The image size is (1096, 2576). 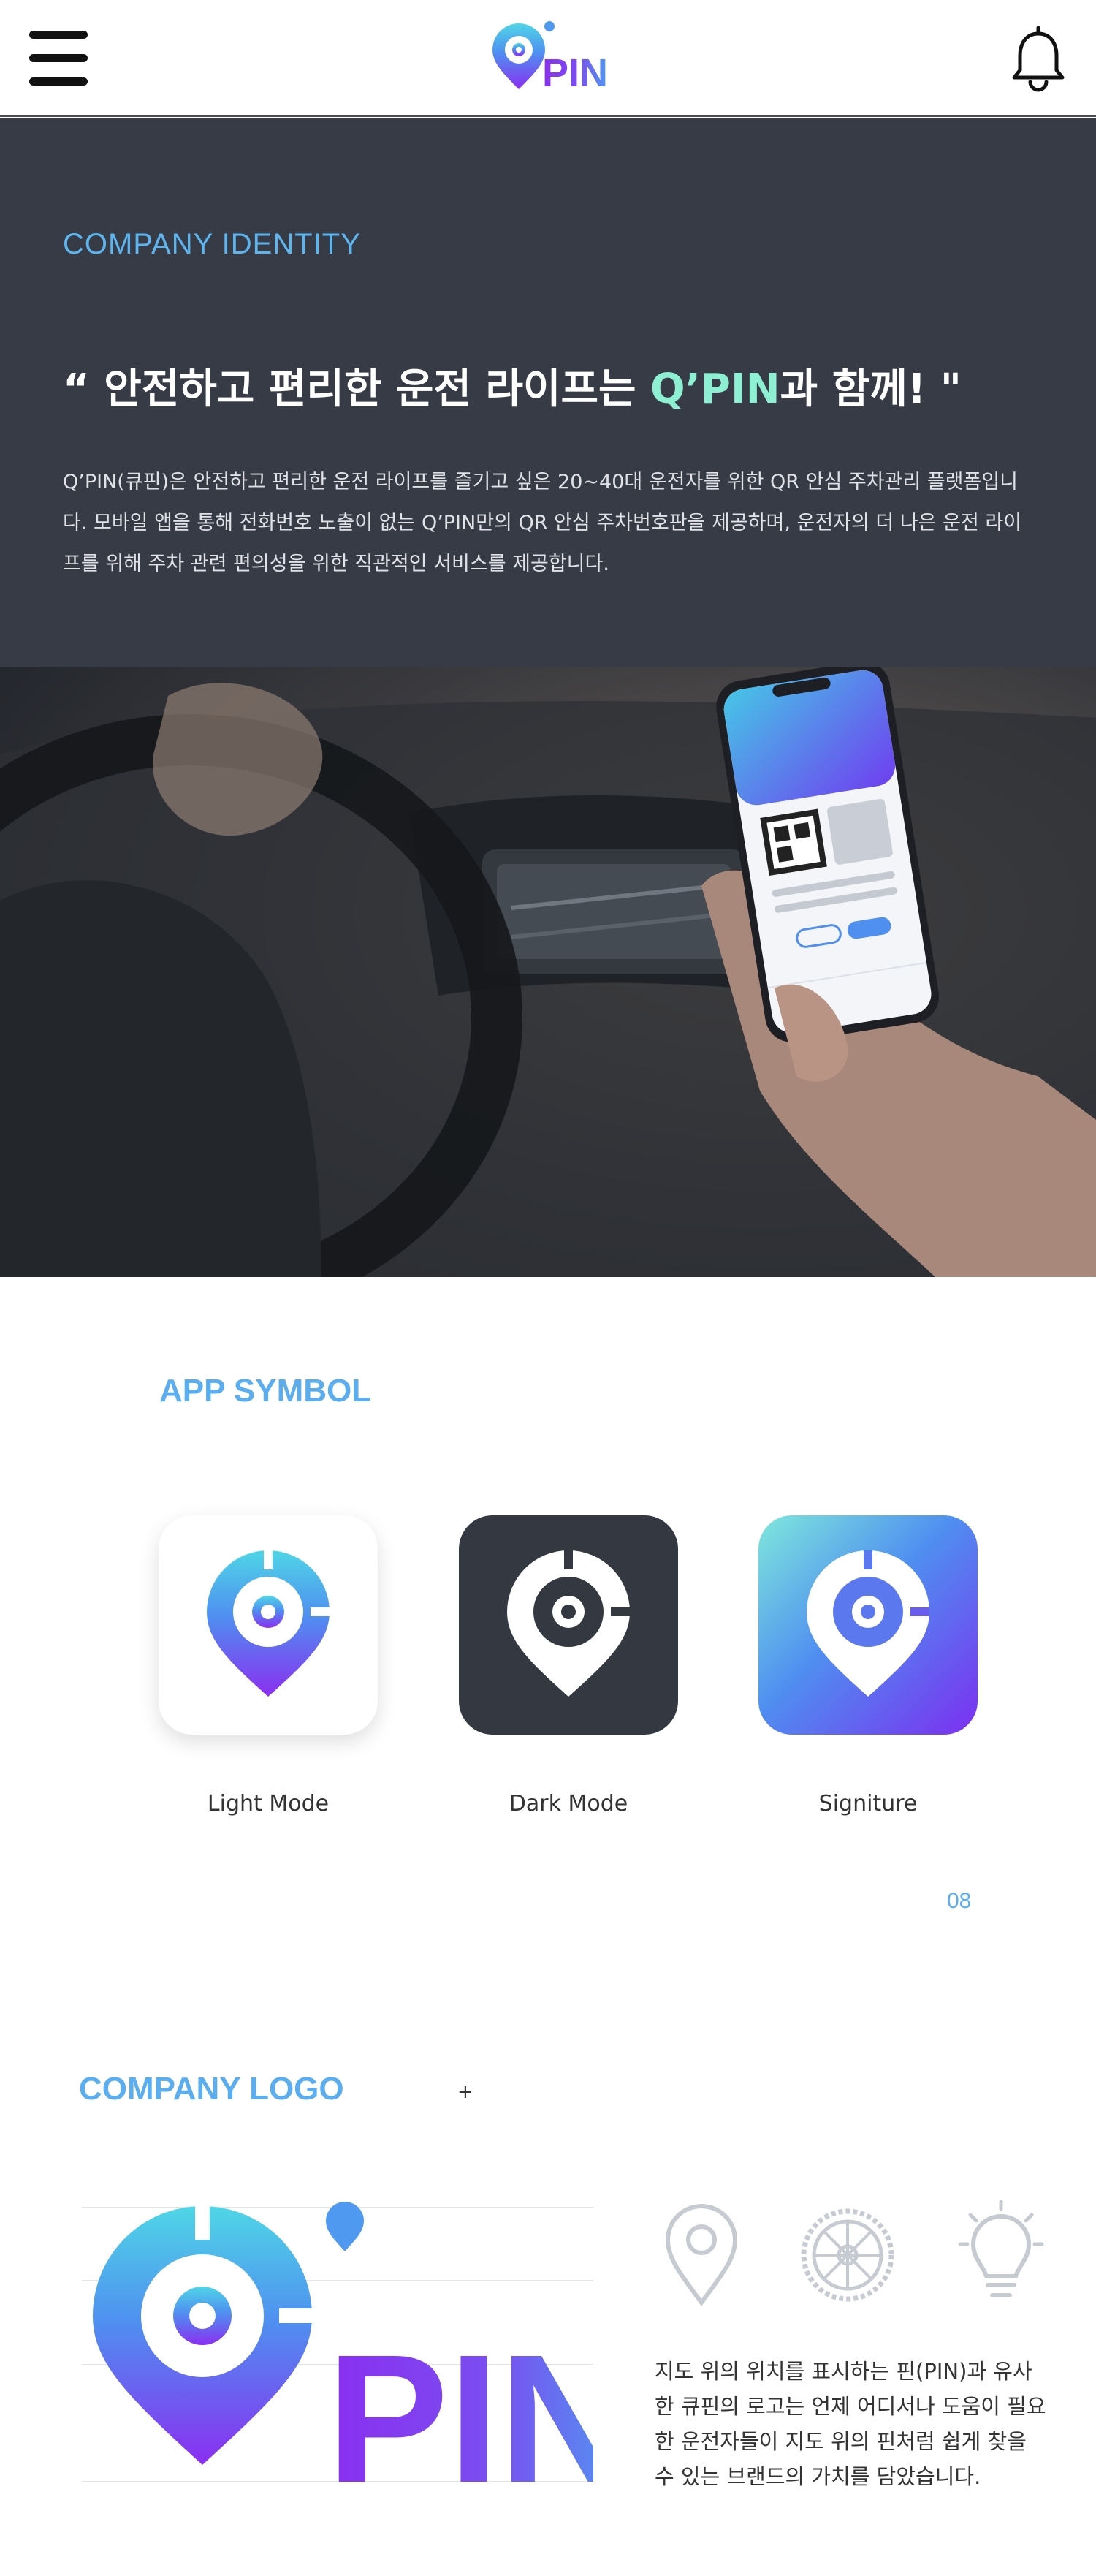 I want to click on app-icon-dark-mode, so click(x=568, y=1625).